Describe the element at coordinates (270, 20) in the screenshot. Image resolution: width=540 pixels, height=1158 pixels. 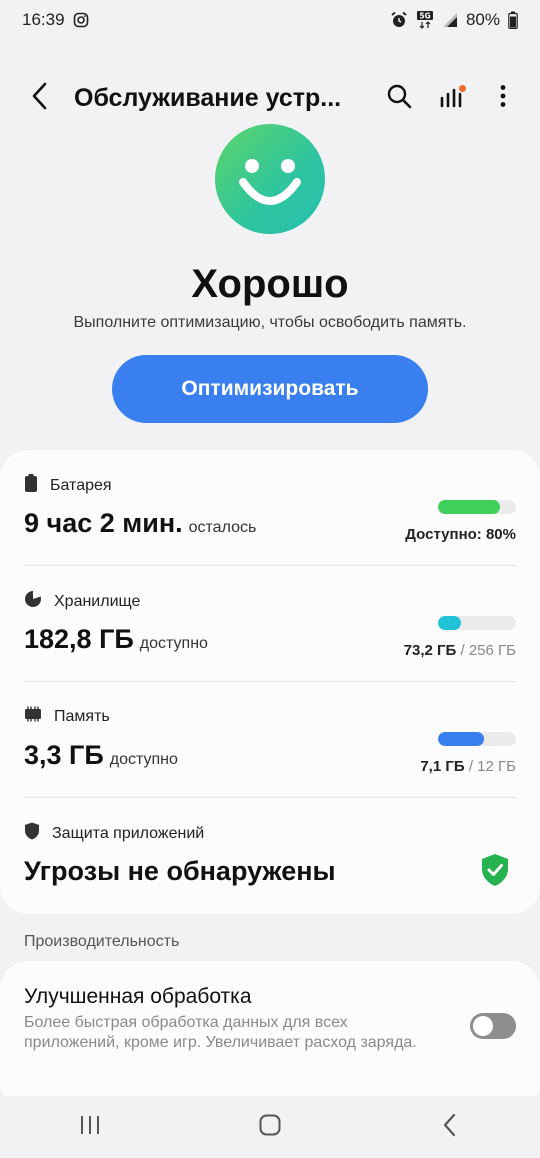
I see `status-bar: 16:39 5G 80%` at that location.